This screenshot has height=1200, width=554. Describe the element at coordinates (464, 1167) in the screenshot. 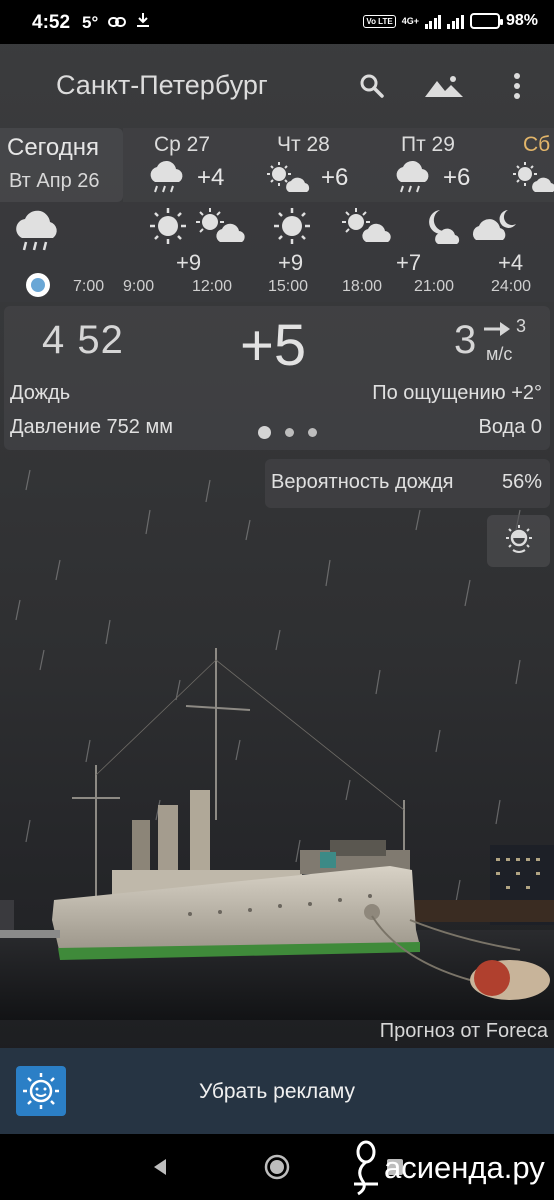

I see `watermark-text: асиенда.ру` at that location.